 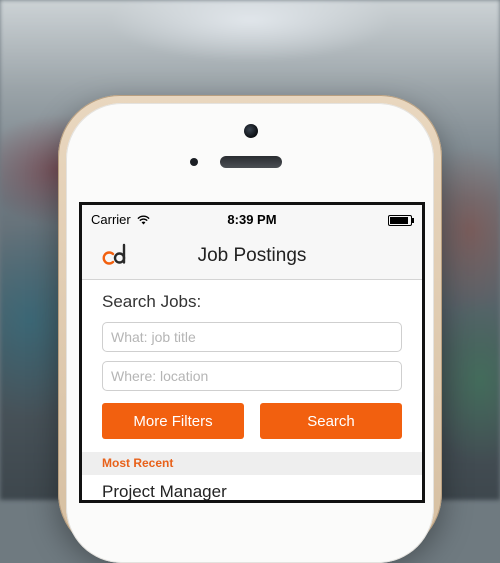 I want to click on location-input, so click(x=252, y=376).